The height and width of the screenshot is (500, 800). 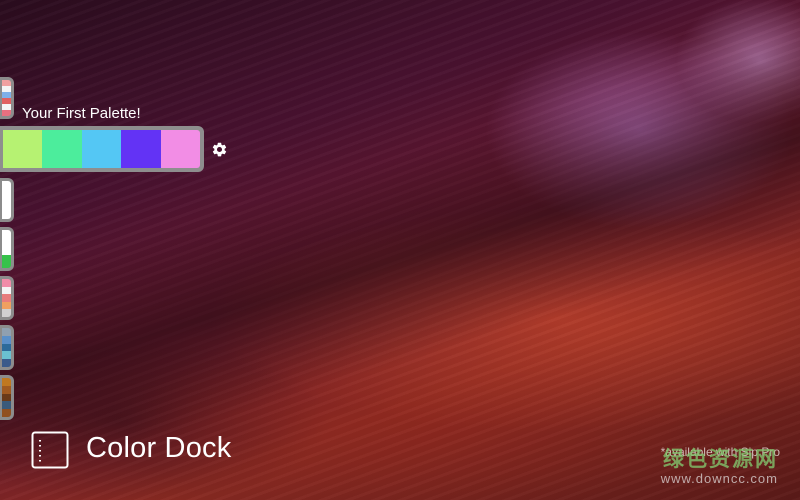 I want to click on palette-tab-pastel, so click(x=7, y=298).